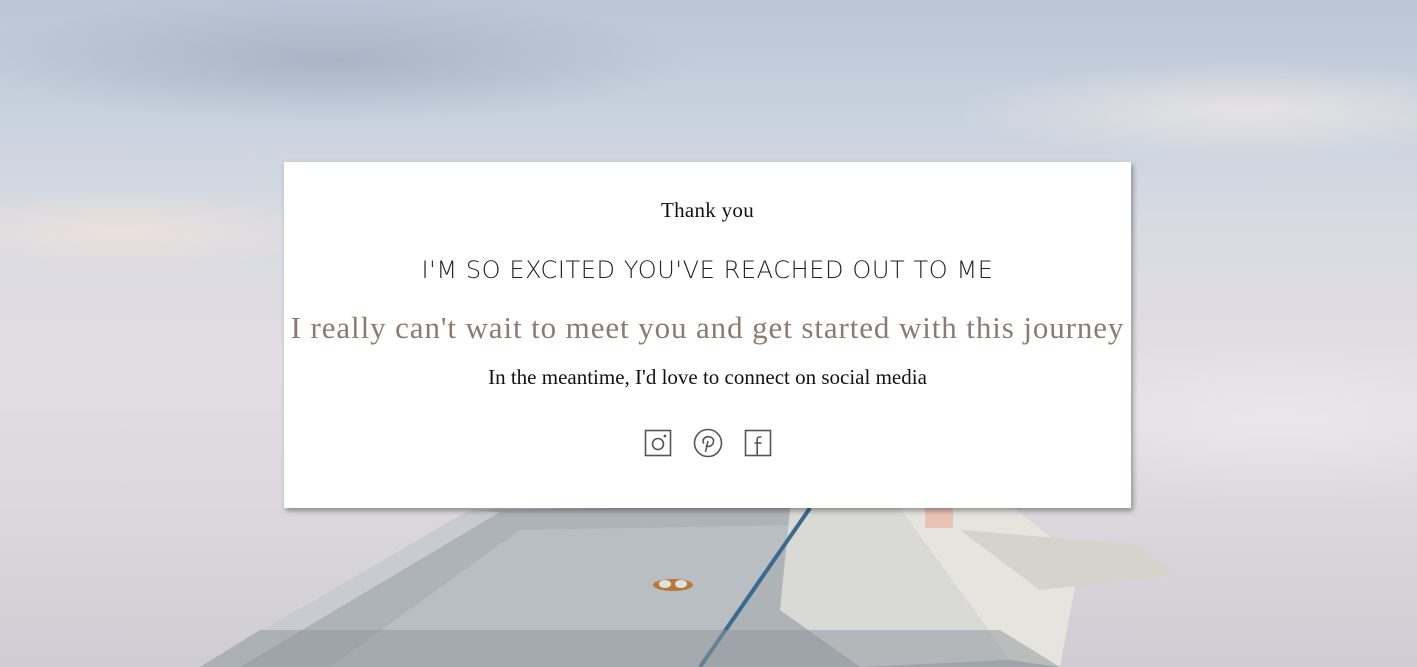  I want to click on facebook-link, so click(758, 443).